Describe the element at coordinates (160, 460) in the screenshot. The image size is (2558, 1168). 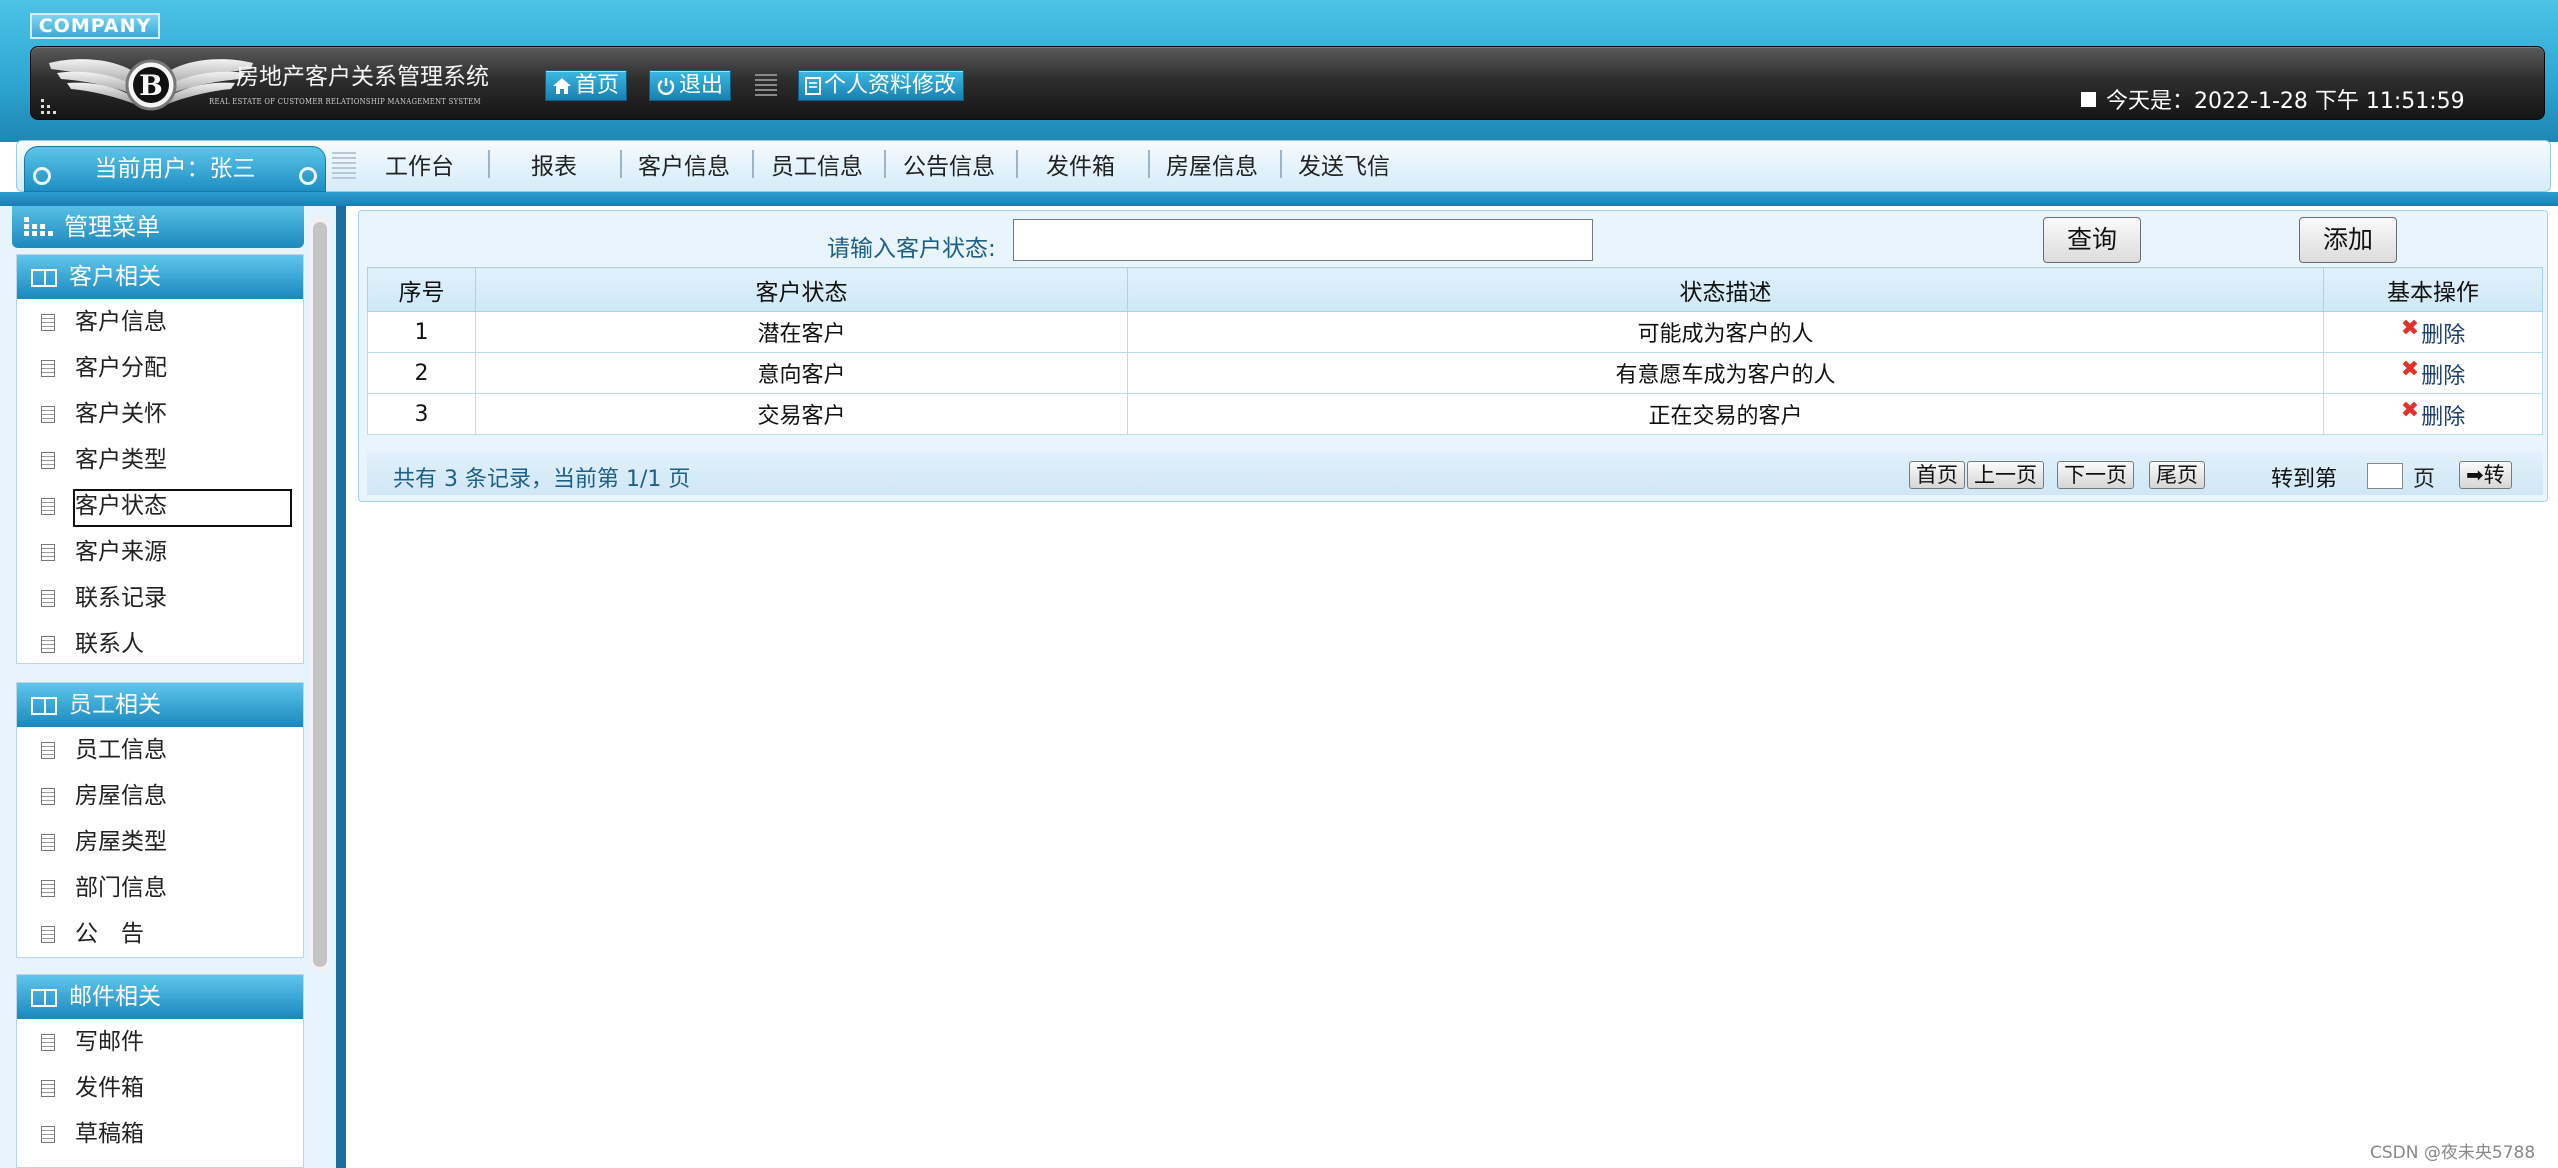
I see `sidebar-item-customer-type: 客户类型` at that location.